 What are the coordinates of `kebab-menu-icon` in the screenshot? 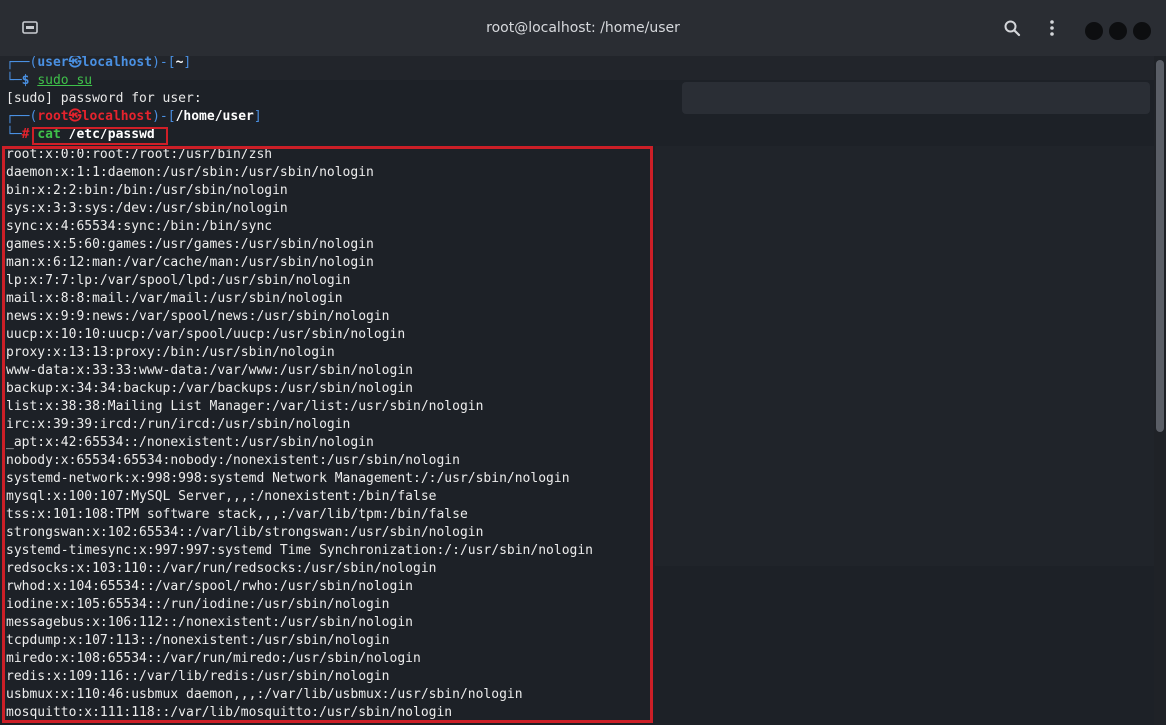 It's located at (1052, 28).